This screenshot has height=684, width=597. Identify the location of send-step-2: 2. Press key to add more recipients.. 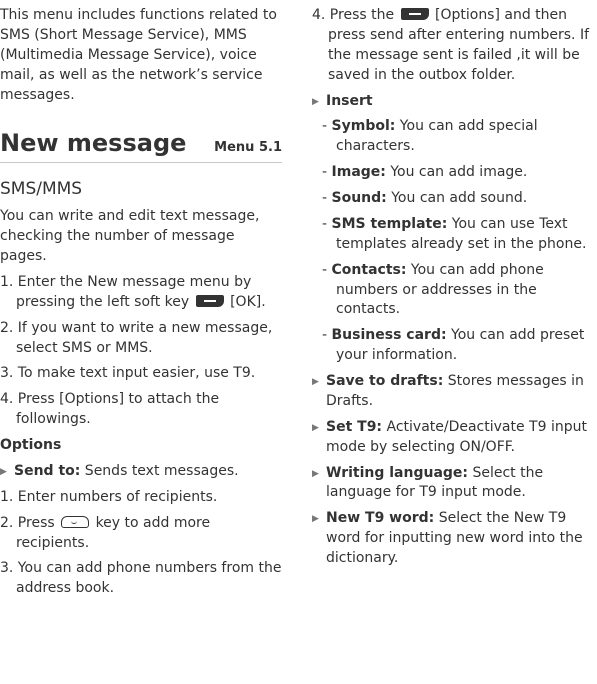
(141, 534).